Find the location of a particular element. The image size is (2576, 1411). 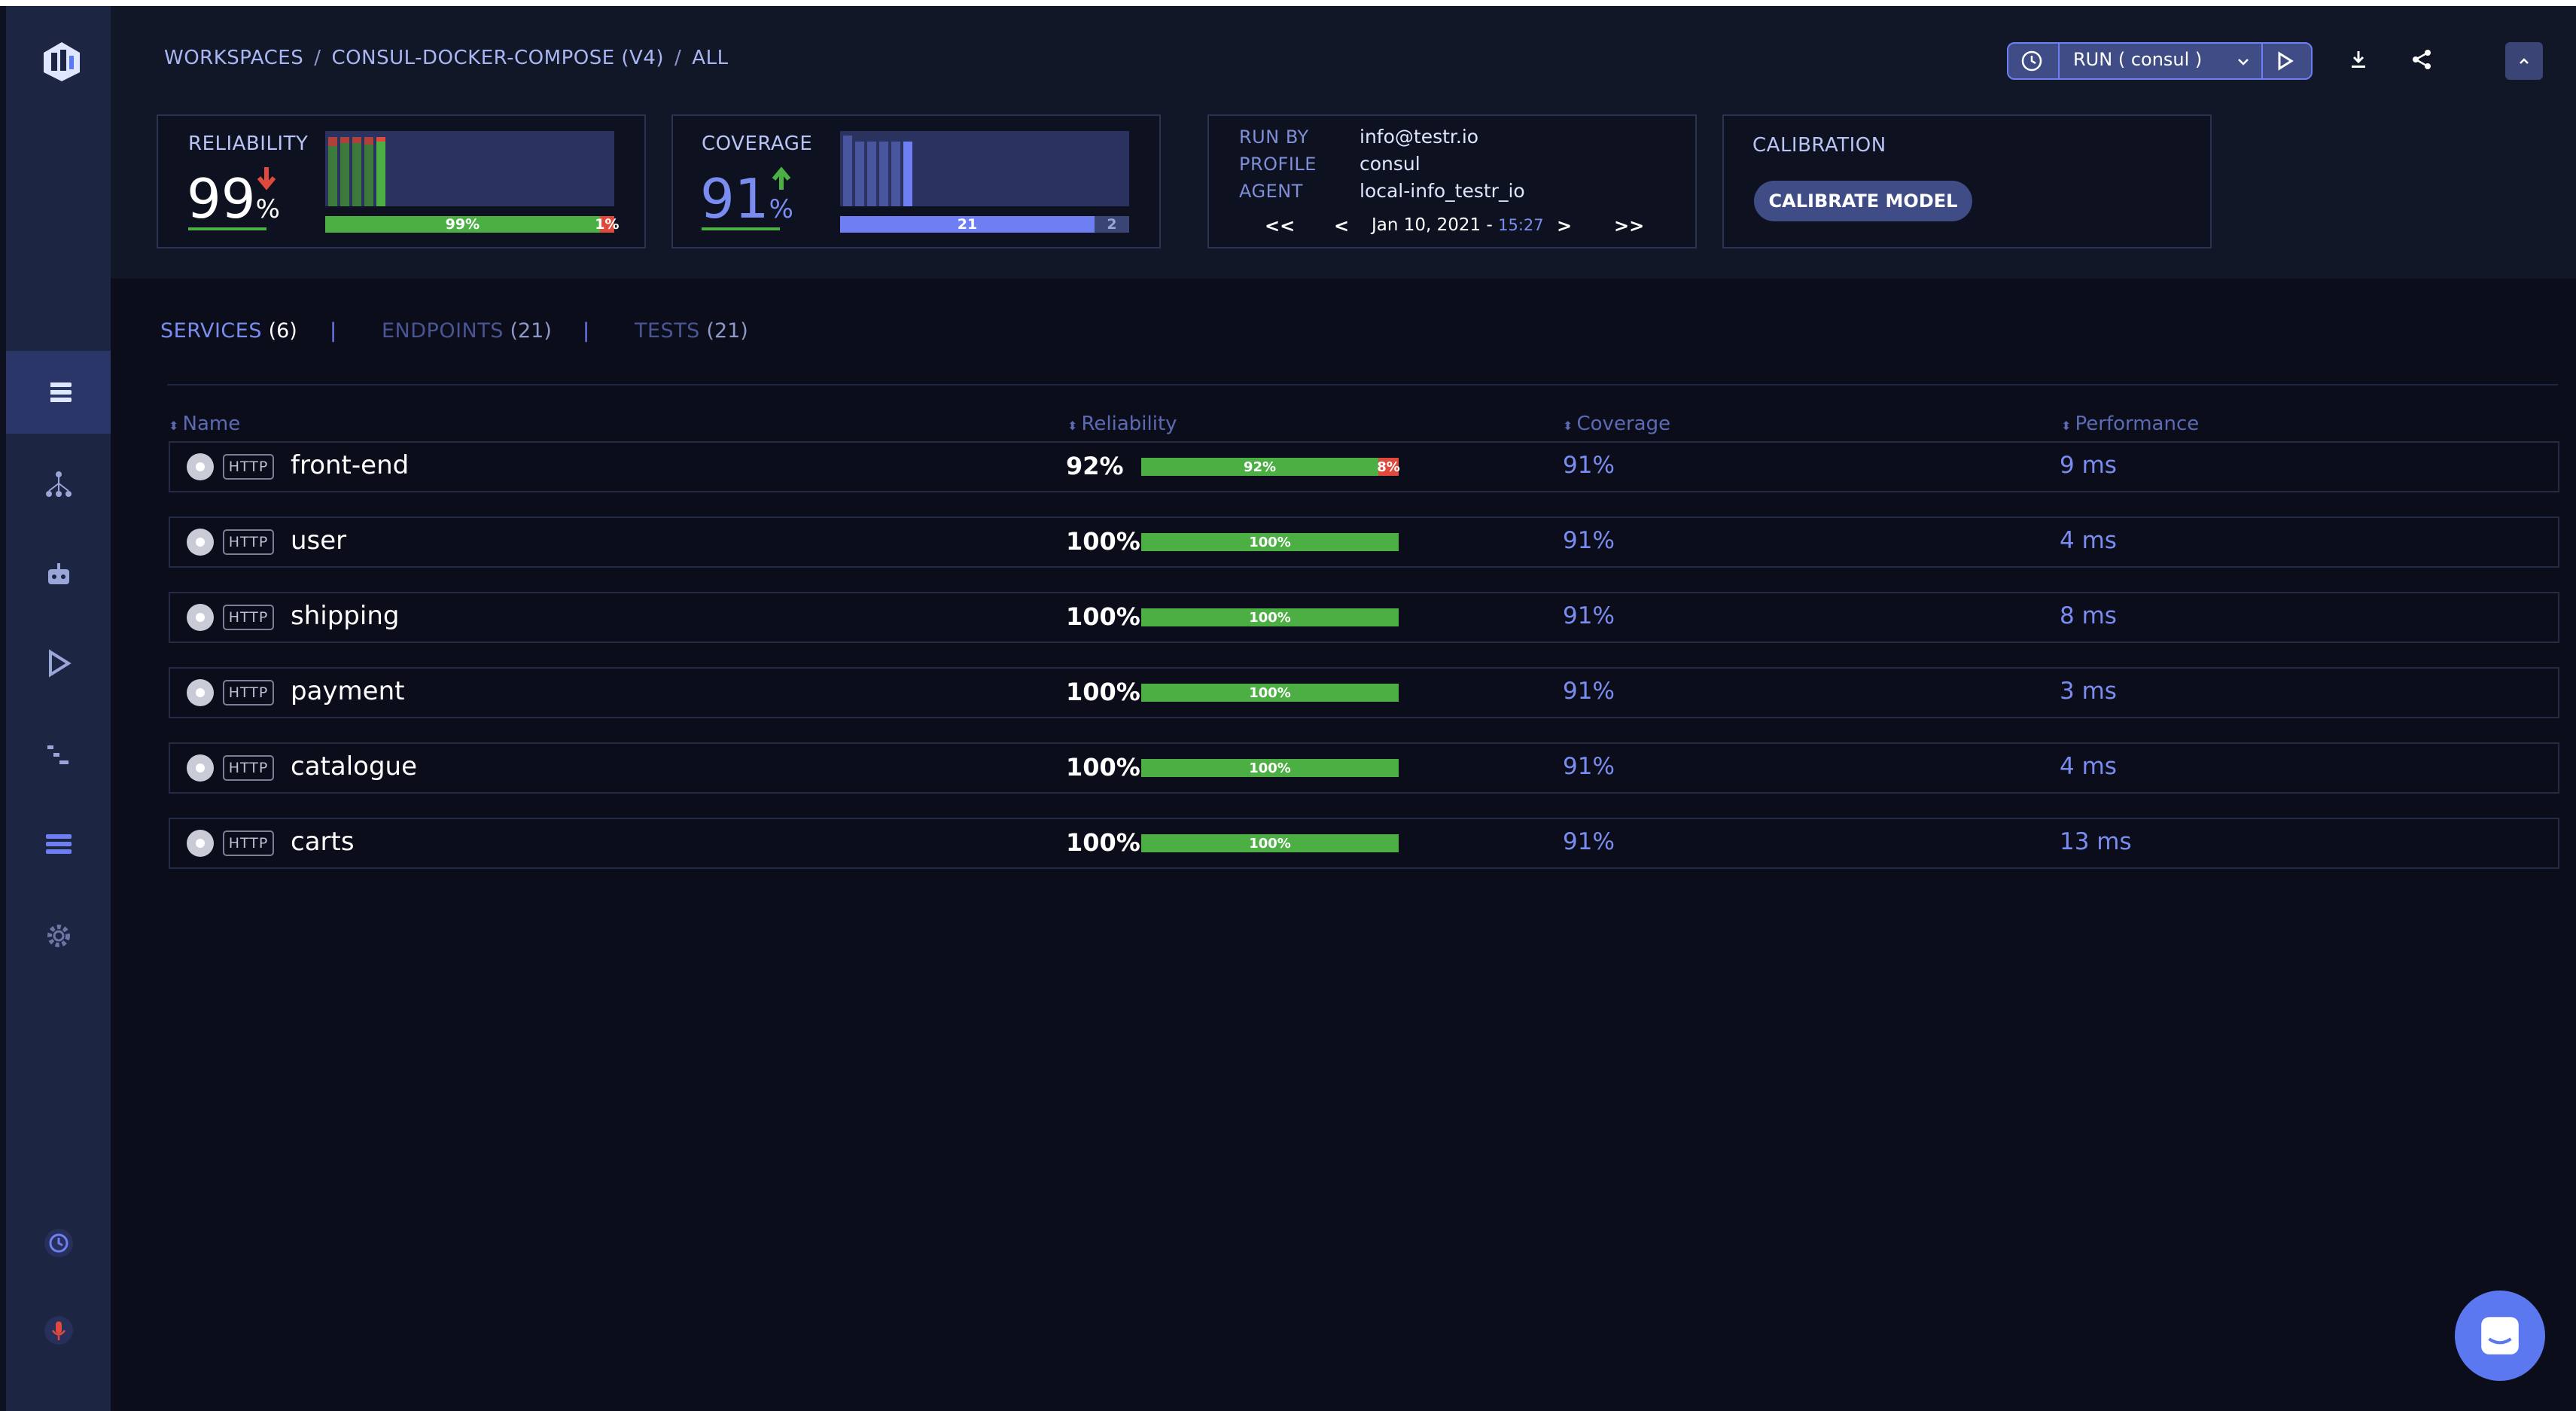

run-by-key: RUN BY is located at coordinates (1274, 137).